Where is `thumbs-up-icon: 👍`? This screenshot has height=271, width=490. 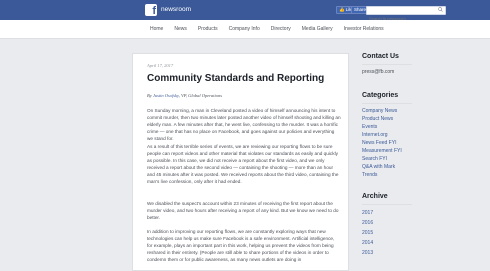
thumbs-up-icon: 👍 is located at coordinates (342, 9).